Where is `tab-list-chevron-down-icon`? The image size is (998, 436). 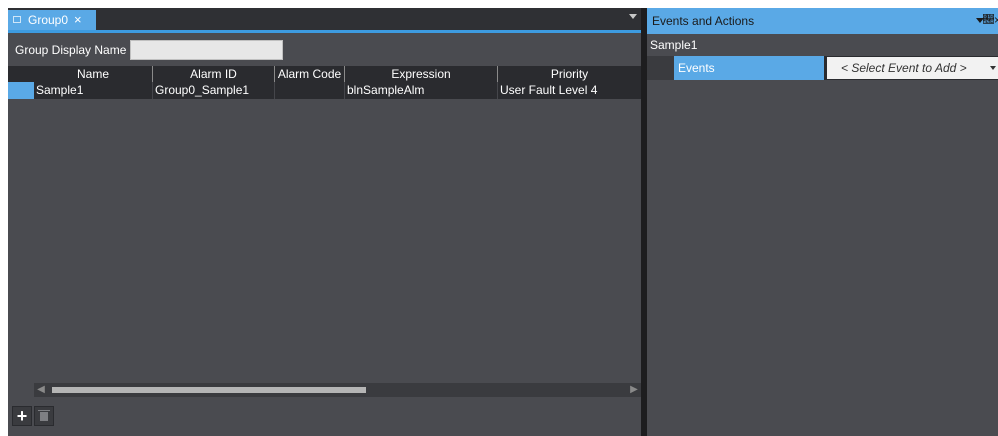 tab-list-chevron-down-icon is located at coordinates (633, 16).